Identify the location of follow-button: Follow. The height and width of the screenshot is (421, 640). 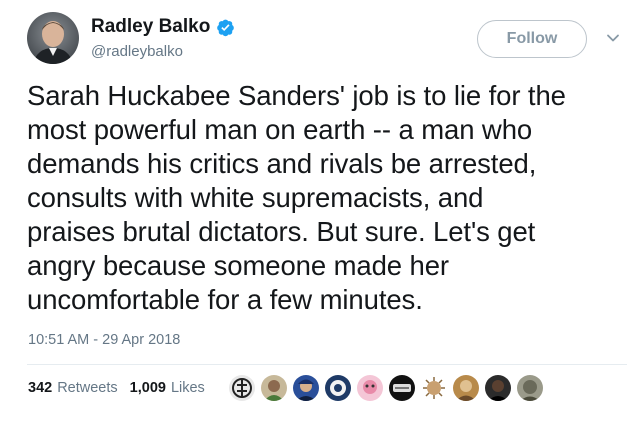
(532, 39).